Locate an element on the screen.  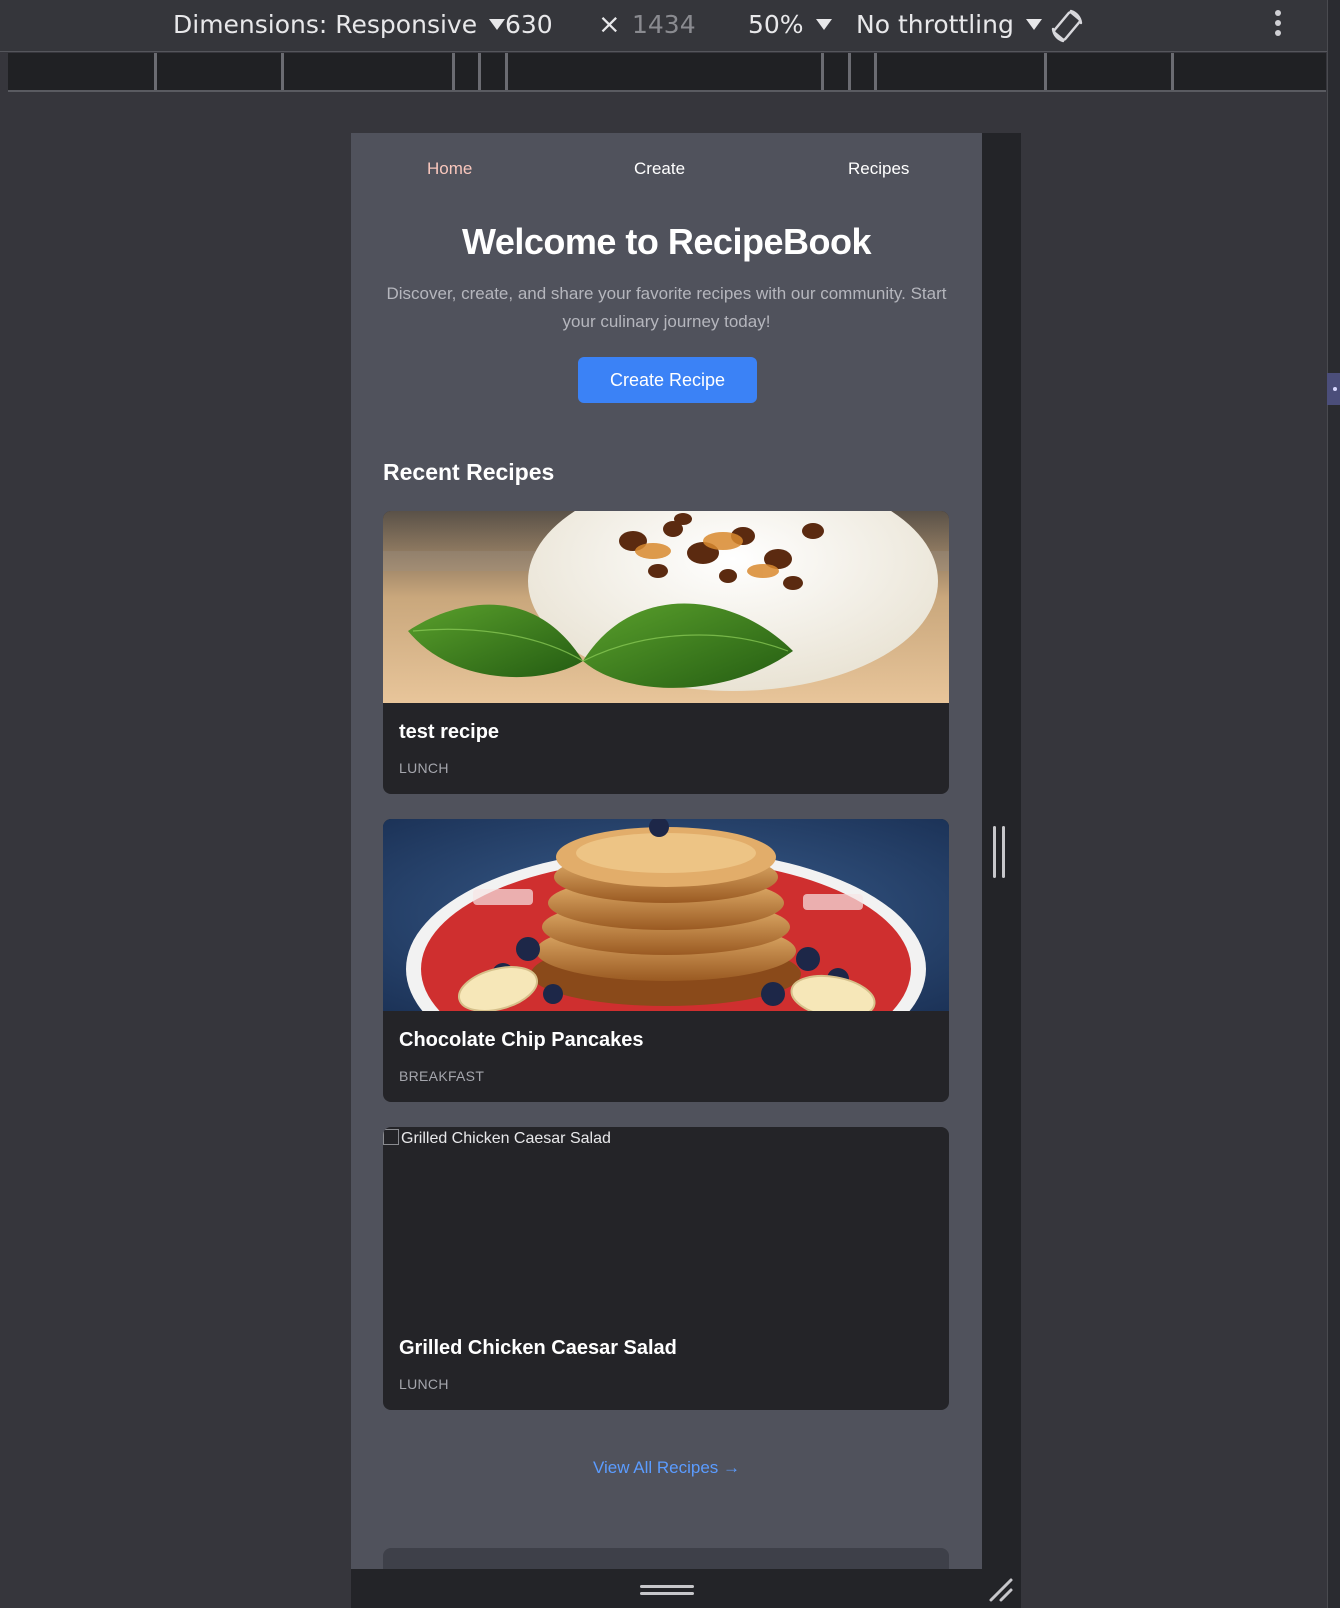
height-input: 1434 is located at coordinates (664, 24).